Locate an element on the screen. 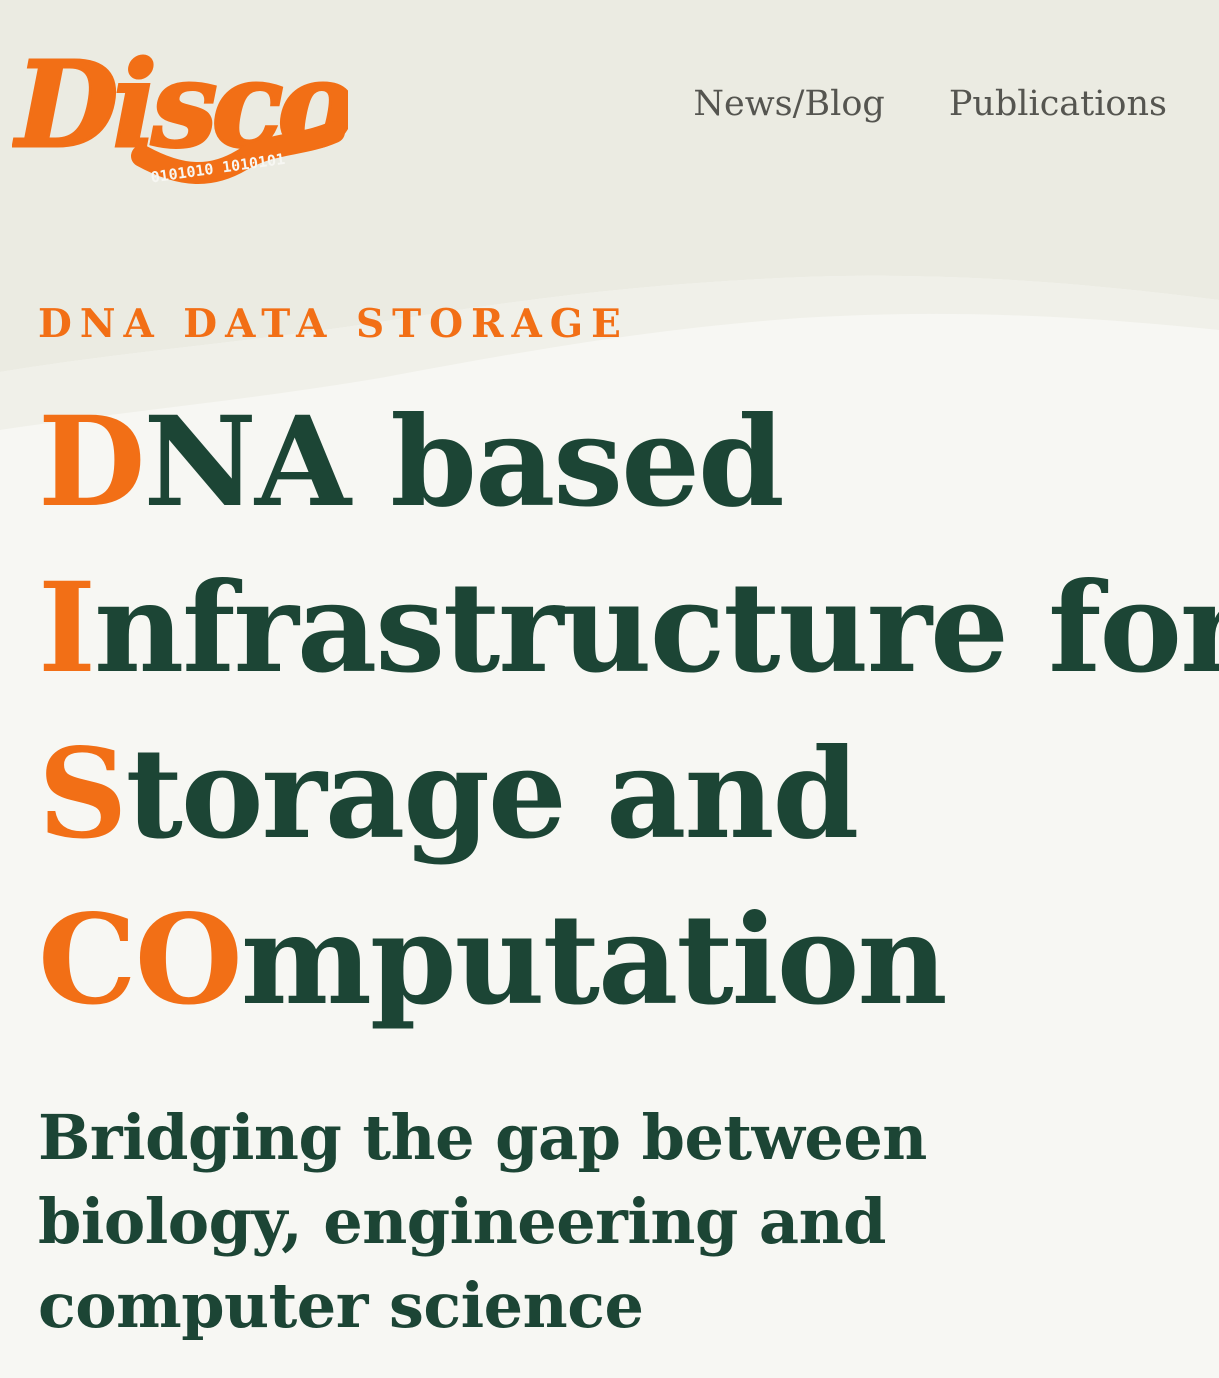 The height and width of the screenshot is (1378, 1219). title-line: DNA based is located at coordinates (628, 463).